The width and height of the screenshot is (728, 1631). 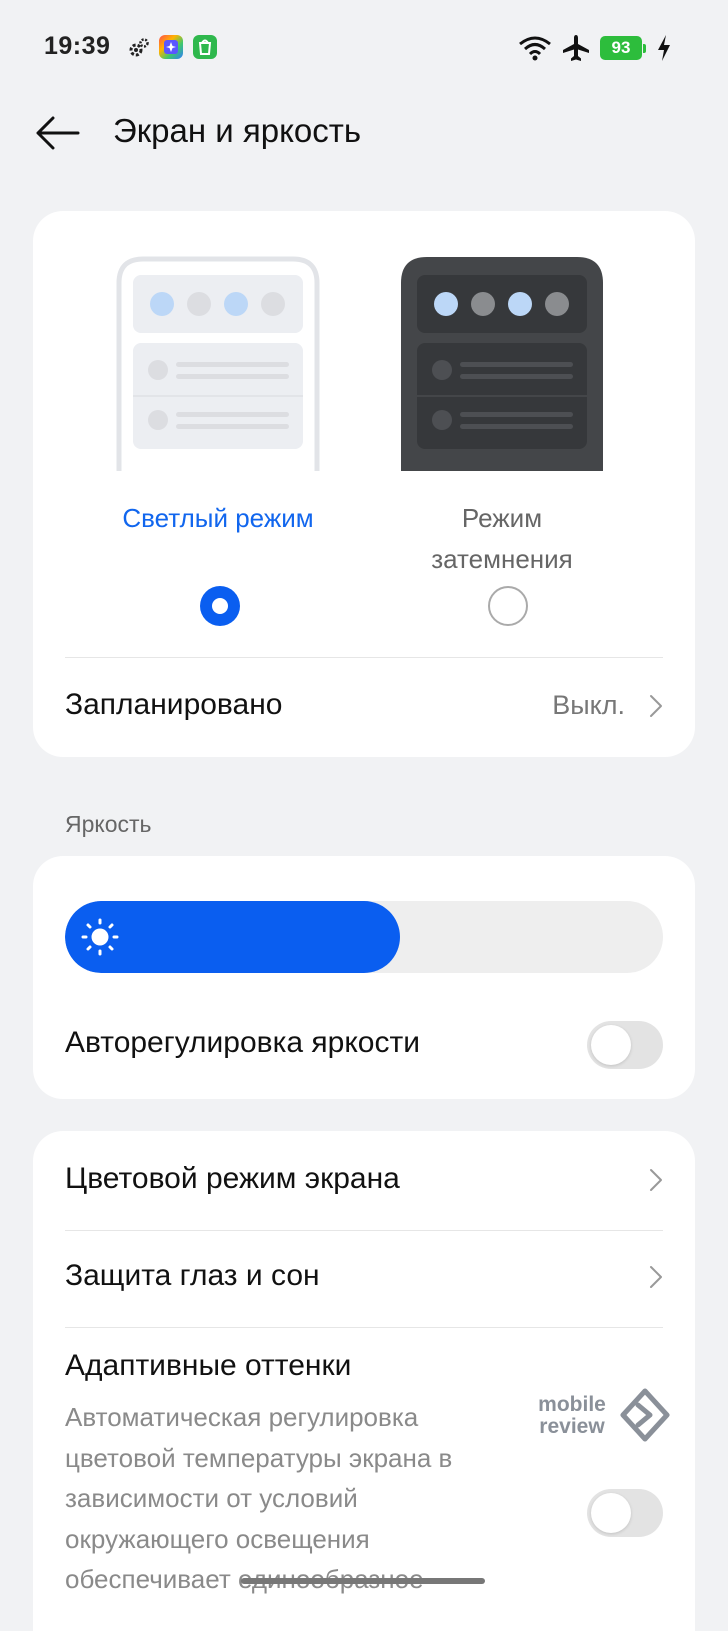 I want to click on dark-mode-option: Режим затемнения, so click(x=502, y=417).